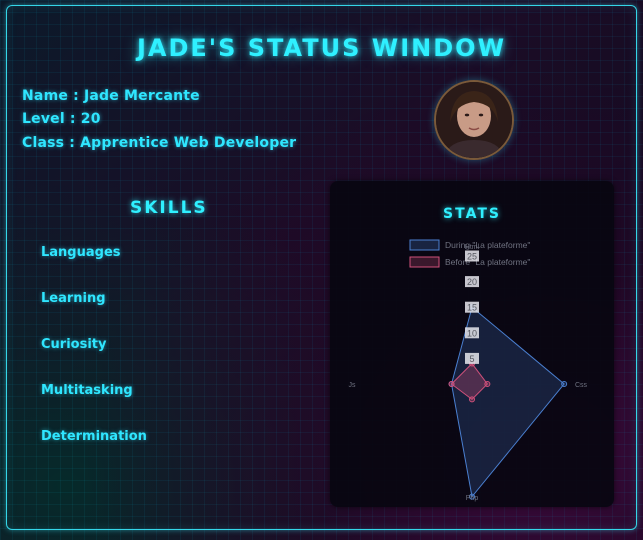 This screenshot has height=540, width=643. What do you see at coordinates (61, 119) in the screenshot?
I see `profile-level: Level : 20` at bounding box center [61, 119].